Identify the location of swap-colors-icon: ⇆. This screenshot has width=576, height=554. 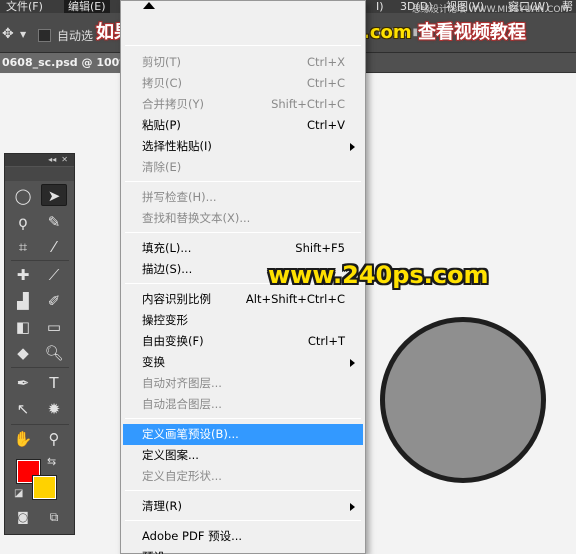
(51, 461).